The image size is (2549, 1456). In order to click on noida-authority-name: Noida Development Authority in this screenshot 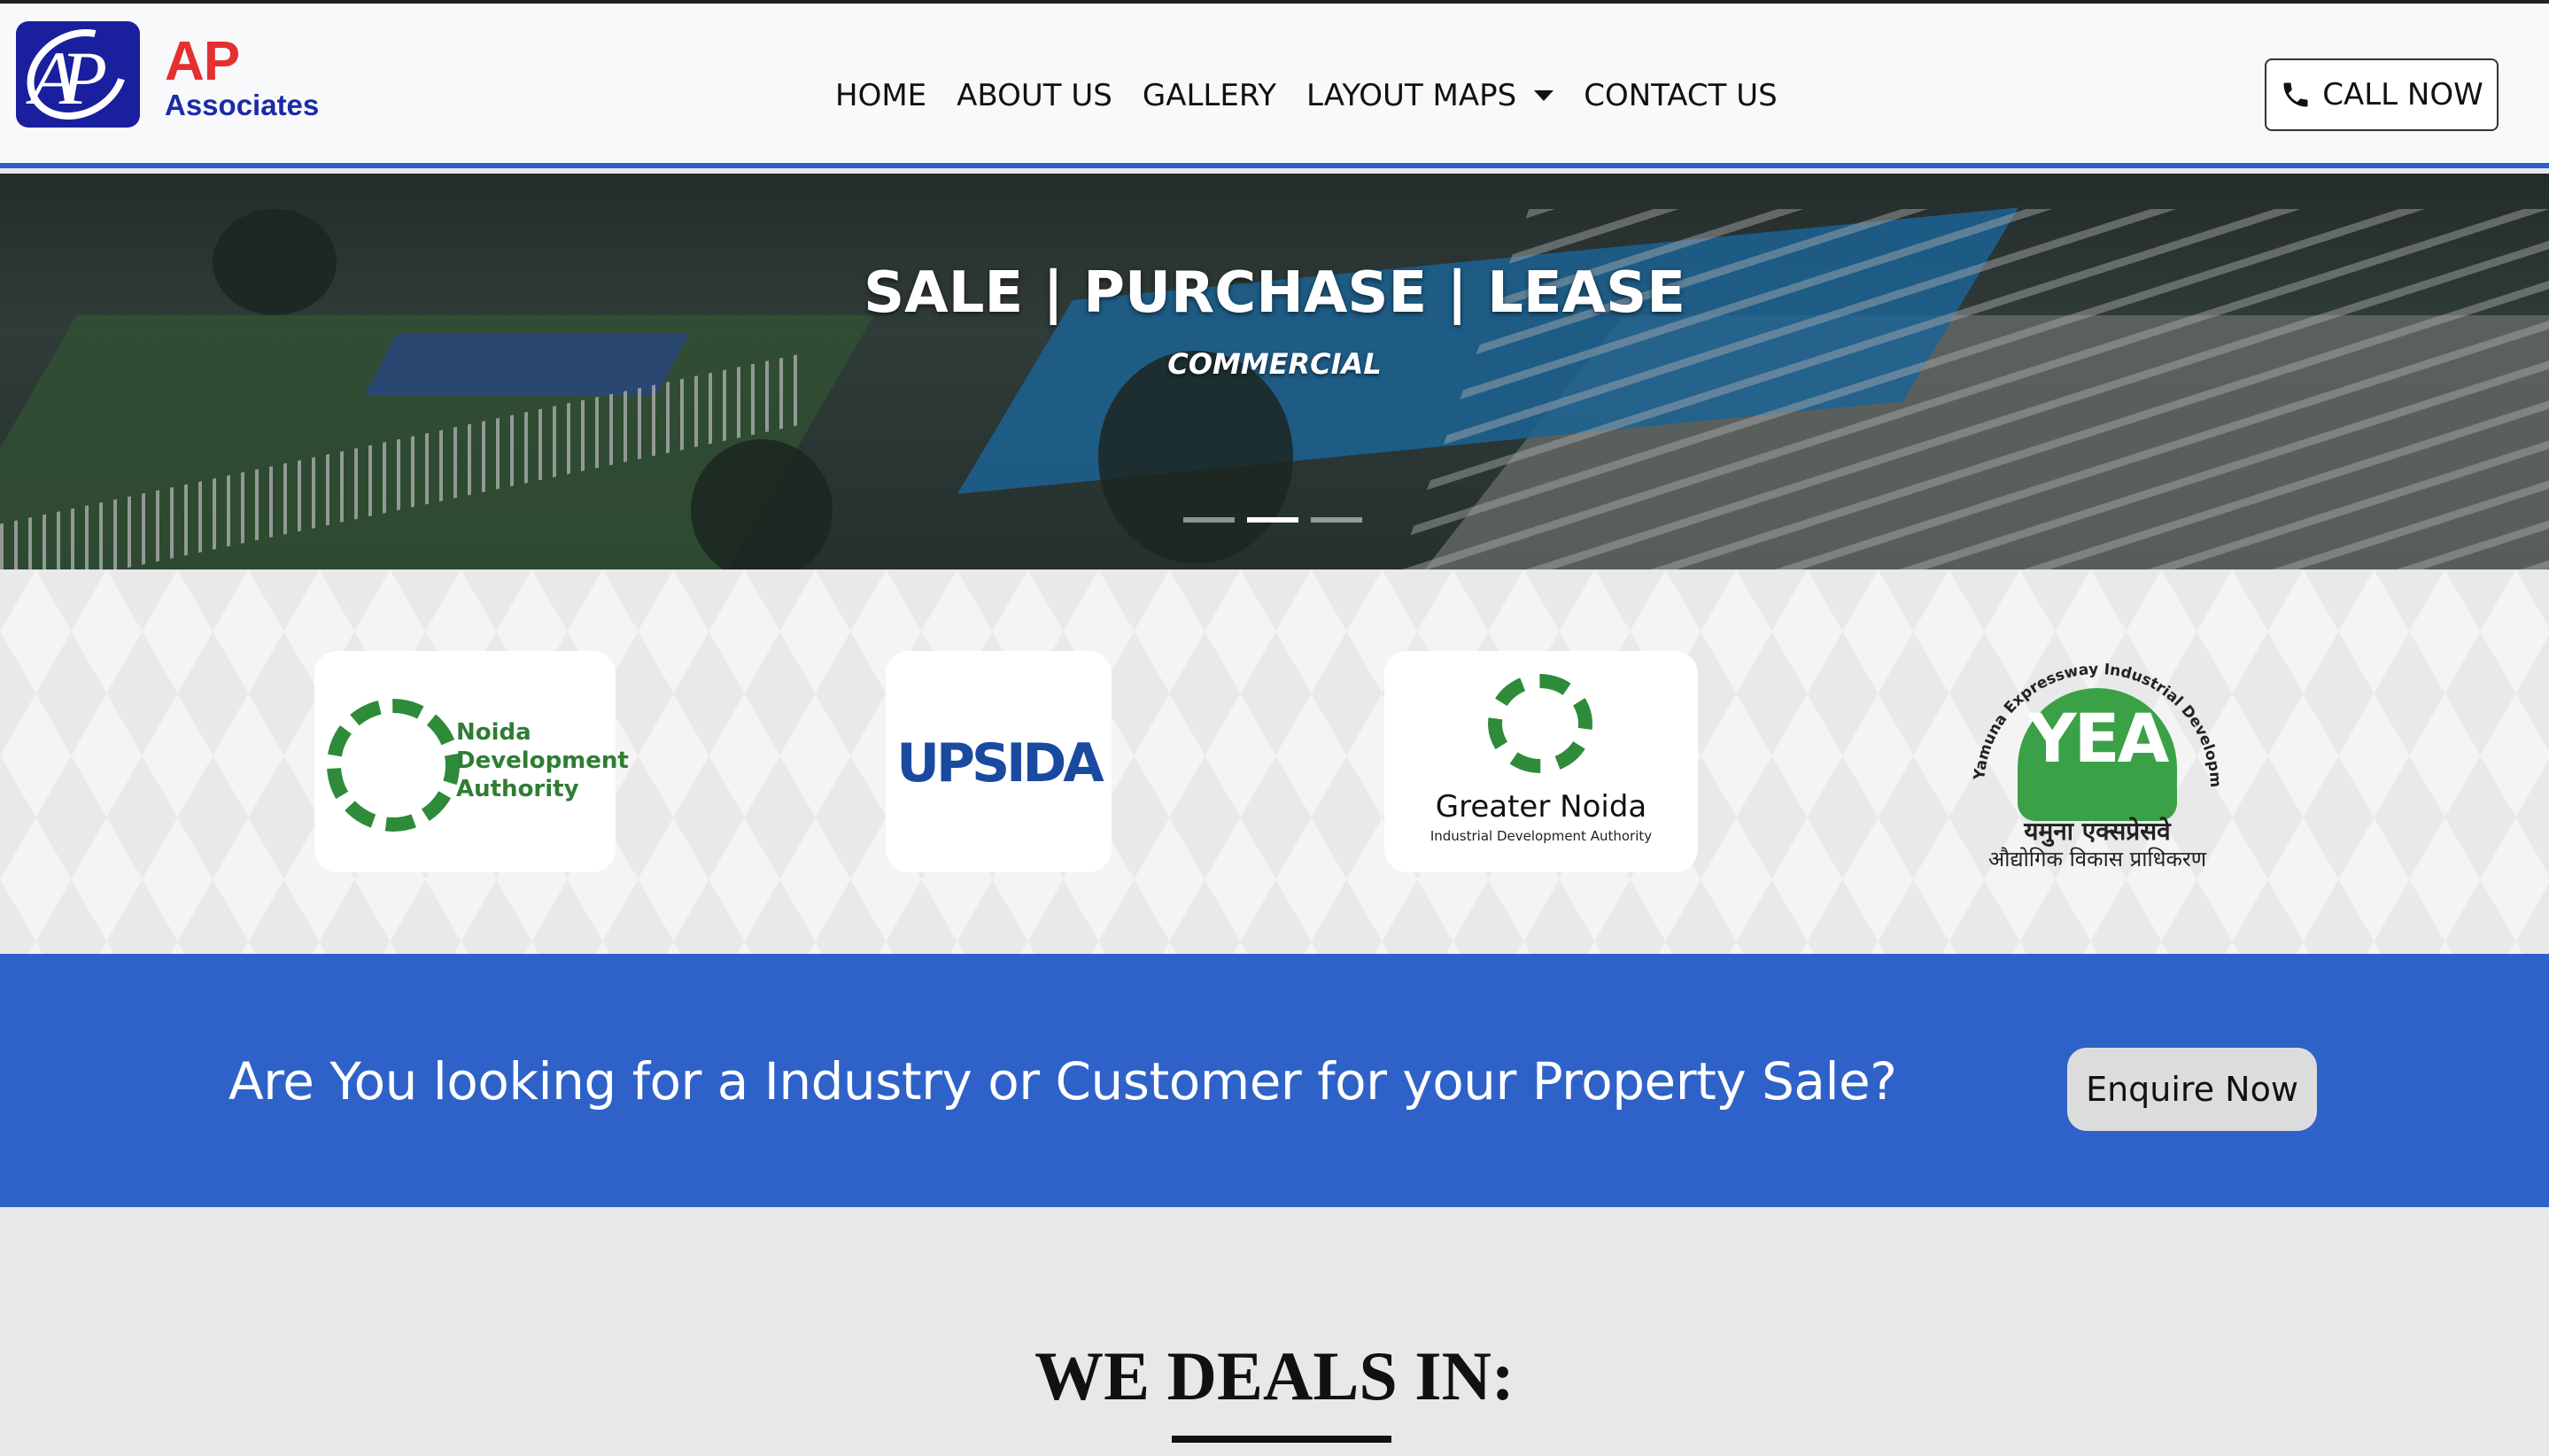, I will do `click(542, 760)`.